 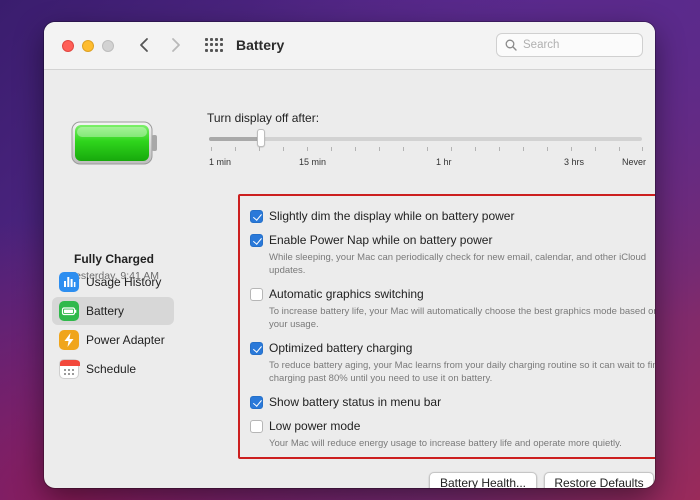 I want to click on restore-defaults-button: Restore Defaults, so click(x=599, y=480).